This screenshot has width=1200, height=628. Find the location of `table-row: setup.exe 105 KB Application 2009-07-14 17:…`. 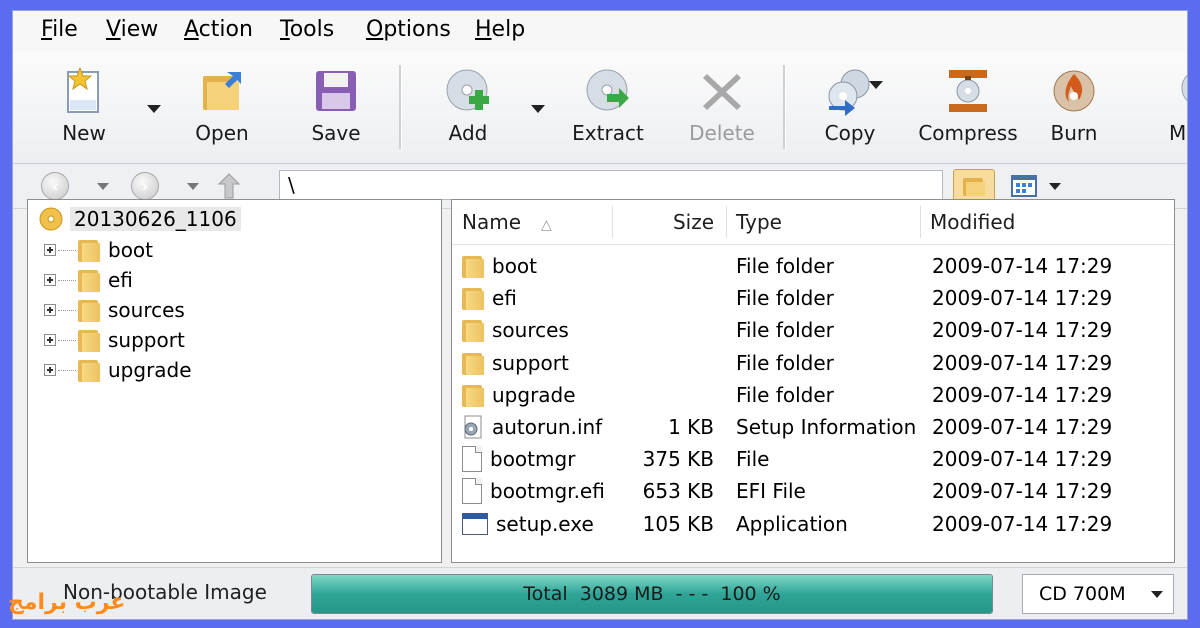

table-row: setup.exe 105 KB Application 2009-07-14 17:… is located at coordinates (813, 524).